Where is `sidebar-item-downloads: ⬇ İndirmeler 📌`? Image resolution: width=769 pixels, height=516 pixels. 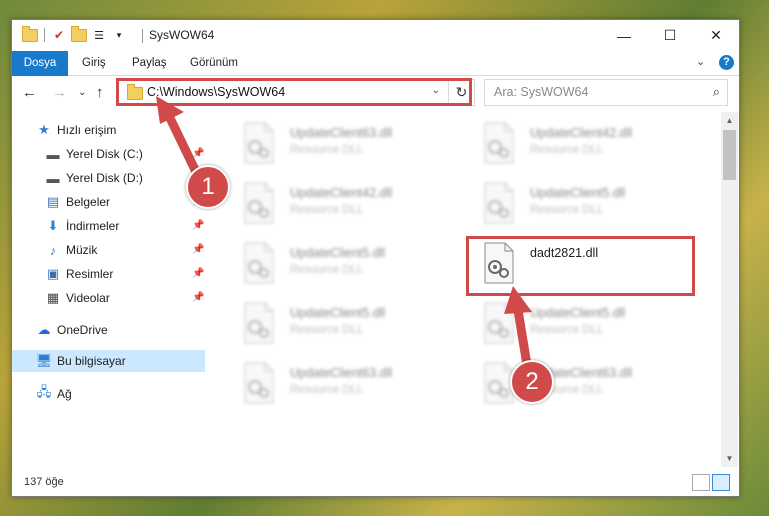
sidebar-item-downloads: ⬇ İndirmeler 📌 is located at coordinates (108, 226).